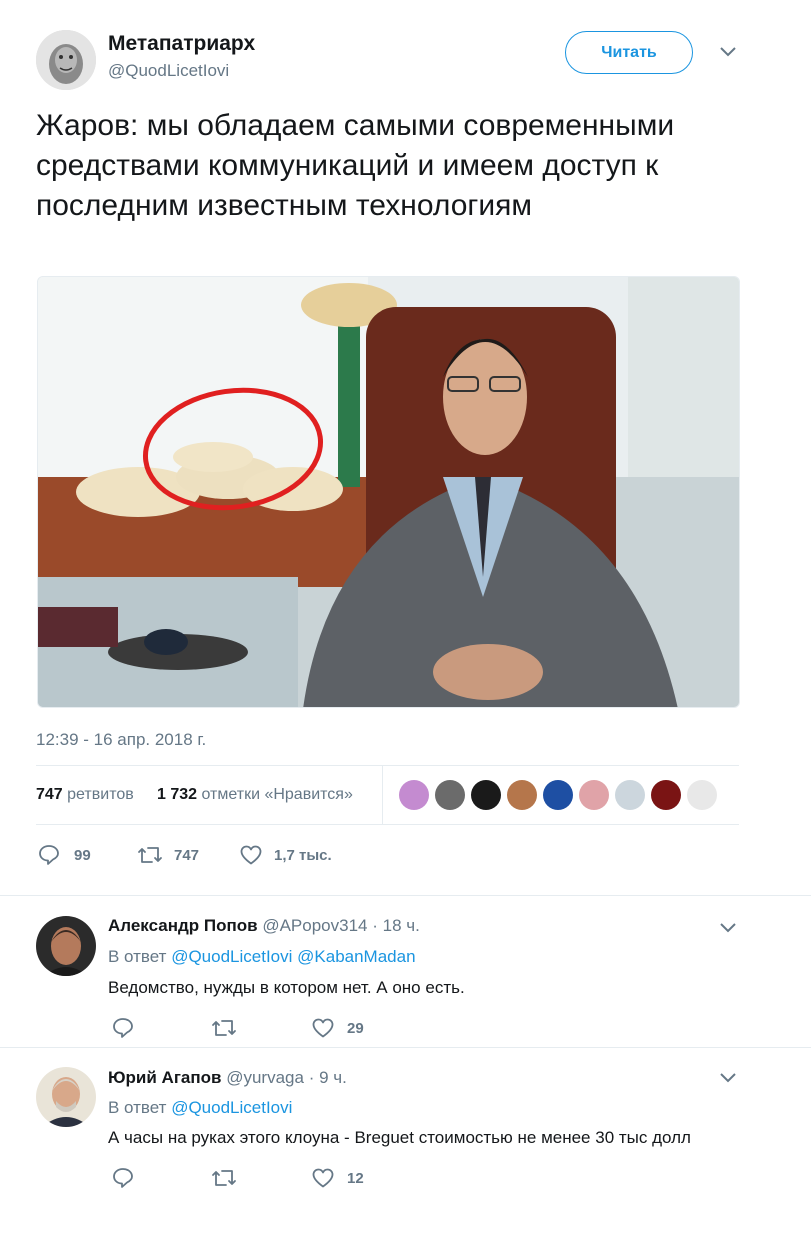 The height and width of the screenshot is (1235, 811). Describe the element at coordinates (181, 44) in the screenshot. I see `author-name: Метапатриарх` at that location.